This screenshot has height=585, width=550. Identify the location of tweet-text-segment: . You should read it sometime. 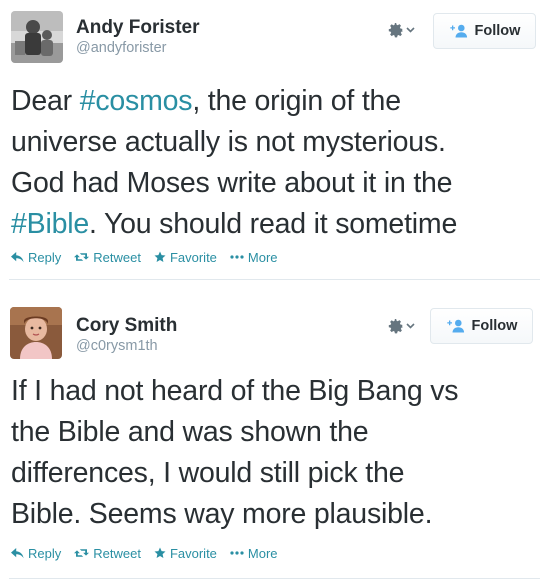
(273, 224).